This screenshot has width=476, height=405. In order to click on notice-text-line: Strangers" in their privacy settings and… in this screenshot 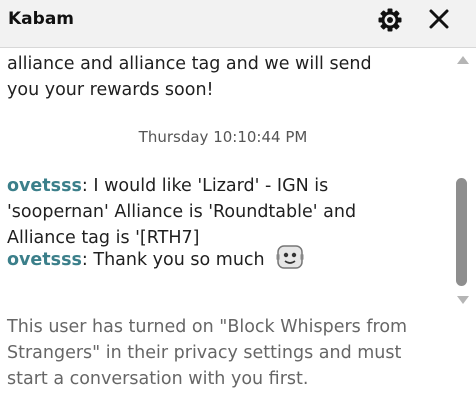, I will do `click(204, 353)`.